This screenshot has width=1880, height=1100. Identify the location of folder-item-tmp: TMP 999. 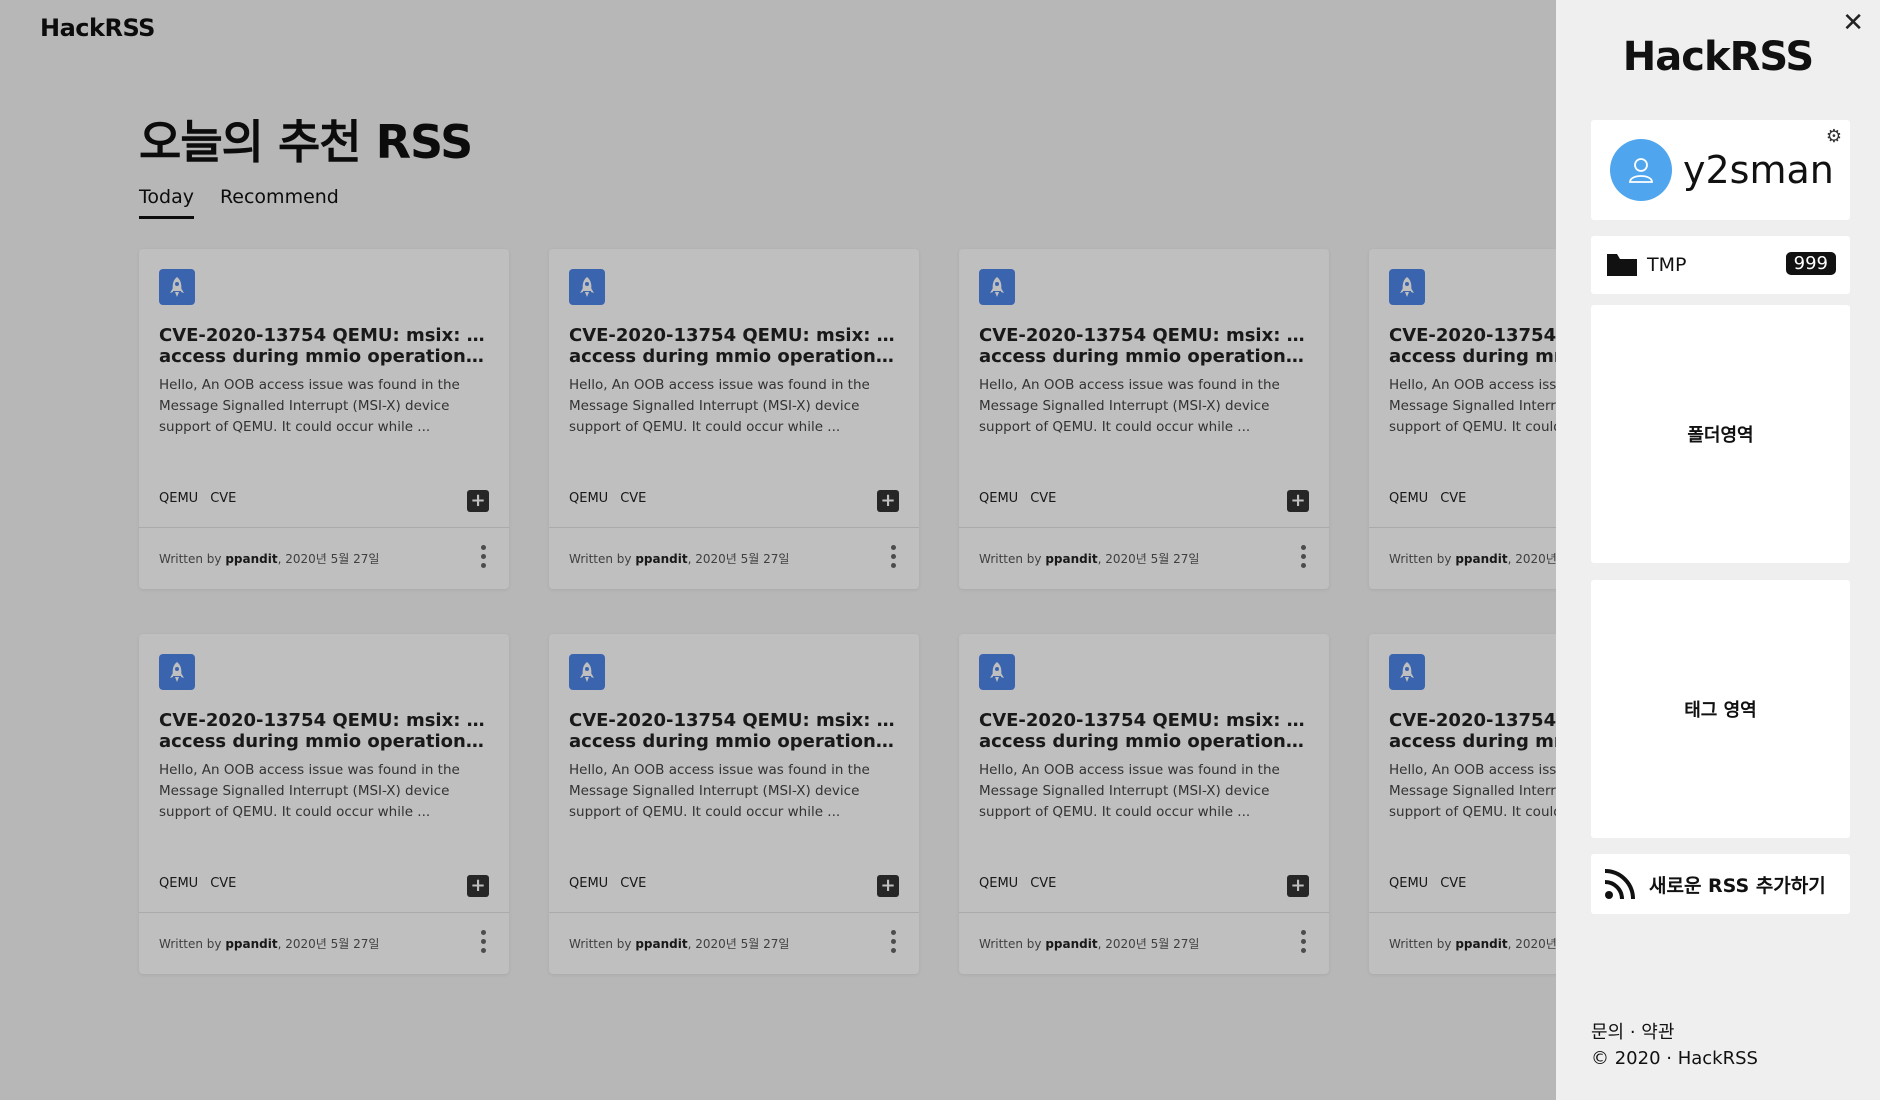
(1720, 265).